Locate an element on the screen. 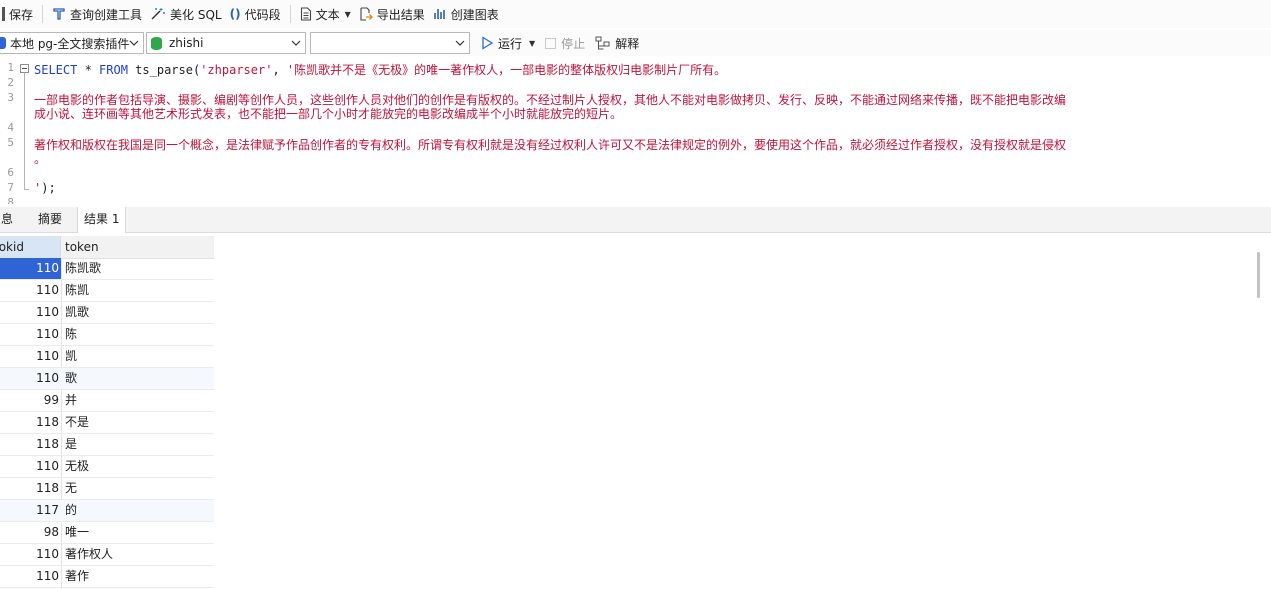 This screenshot has width=1271, height=589. schema-select is located at coordinates (390, 43).